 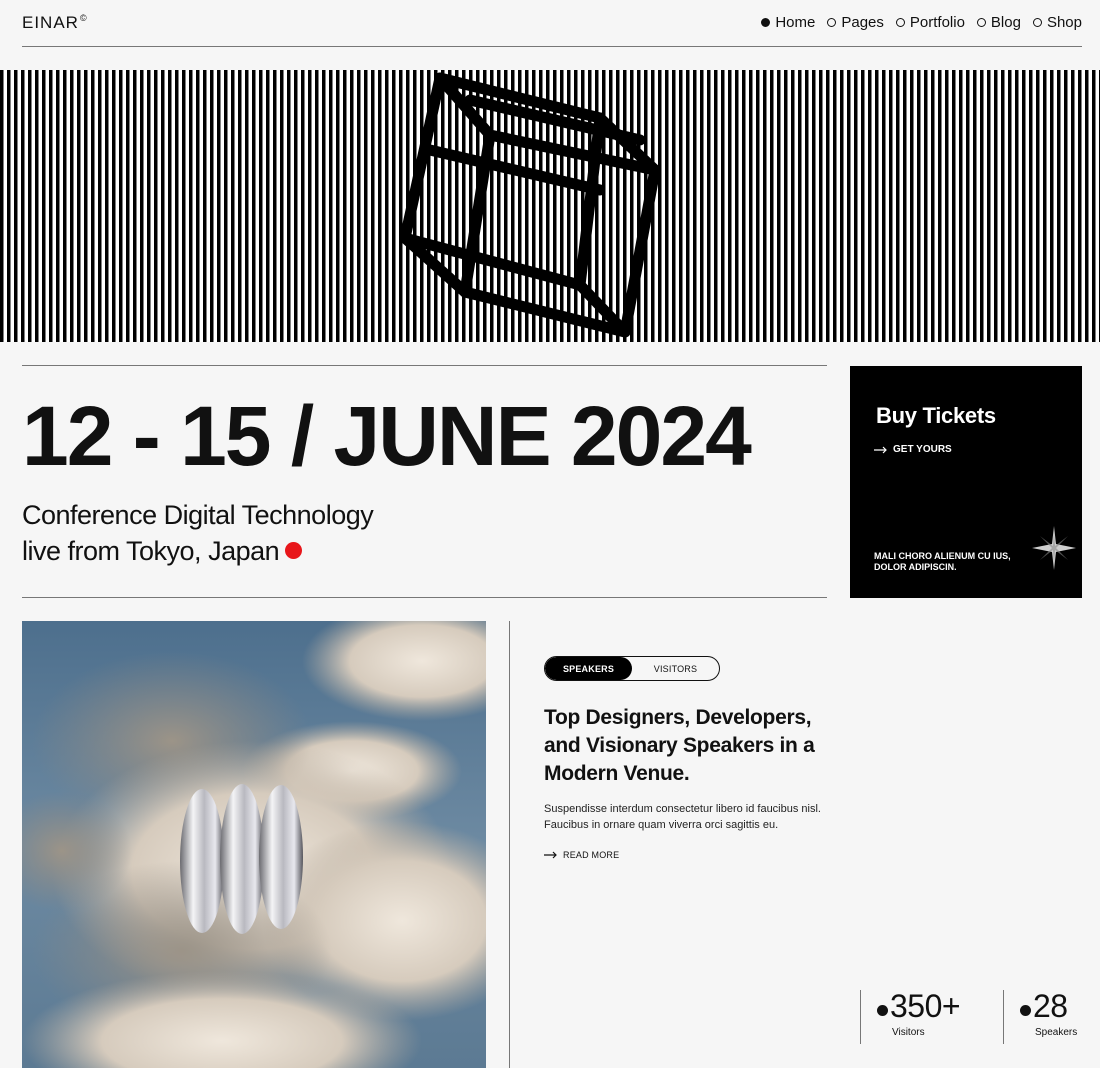 What do you see at coordinates (675, 668) in the screenshot?
I see `tab-visitors: VISITORS` at bounding box center [675, 668].